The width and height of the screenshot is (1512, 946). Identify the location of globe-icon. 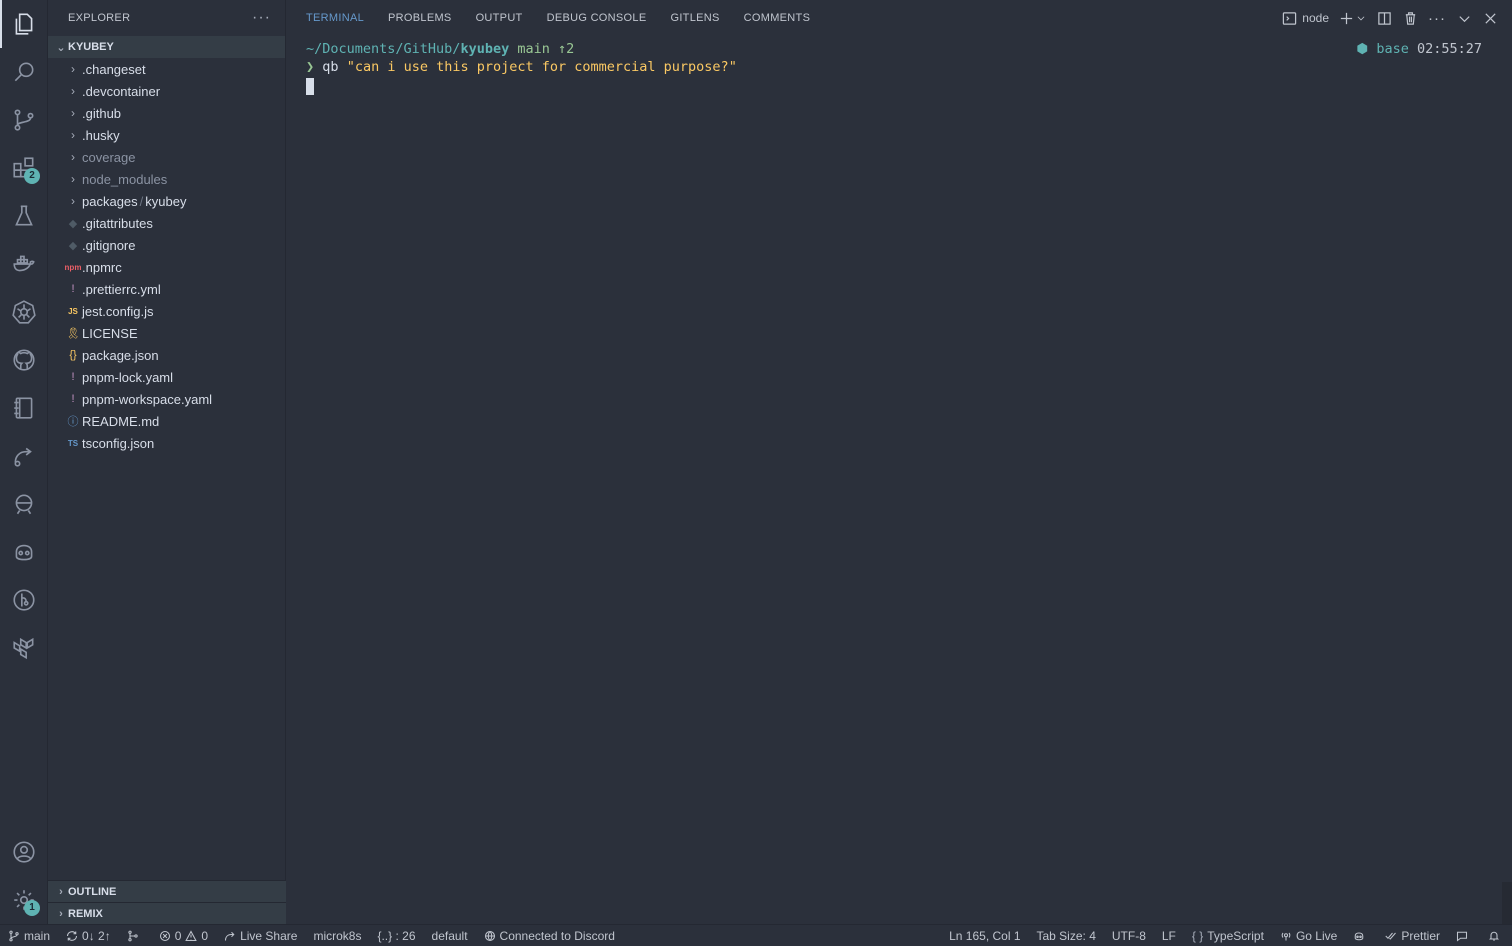
(489, 935).